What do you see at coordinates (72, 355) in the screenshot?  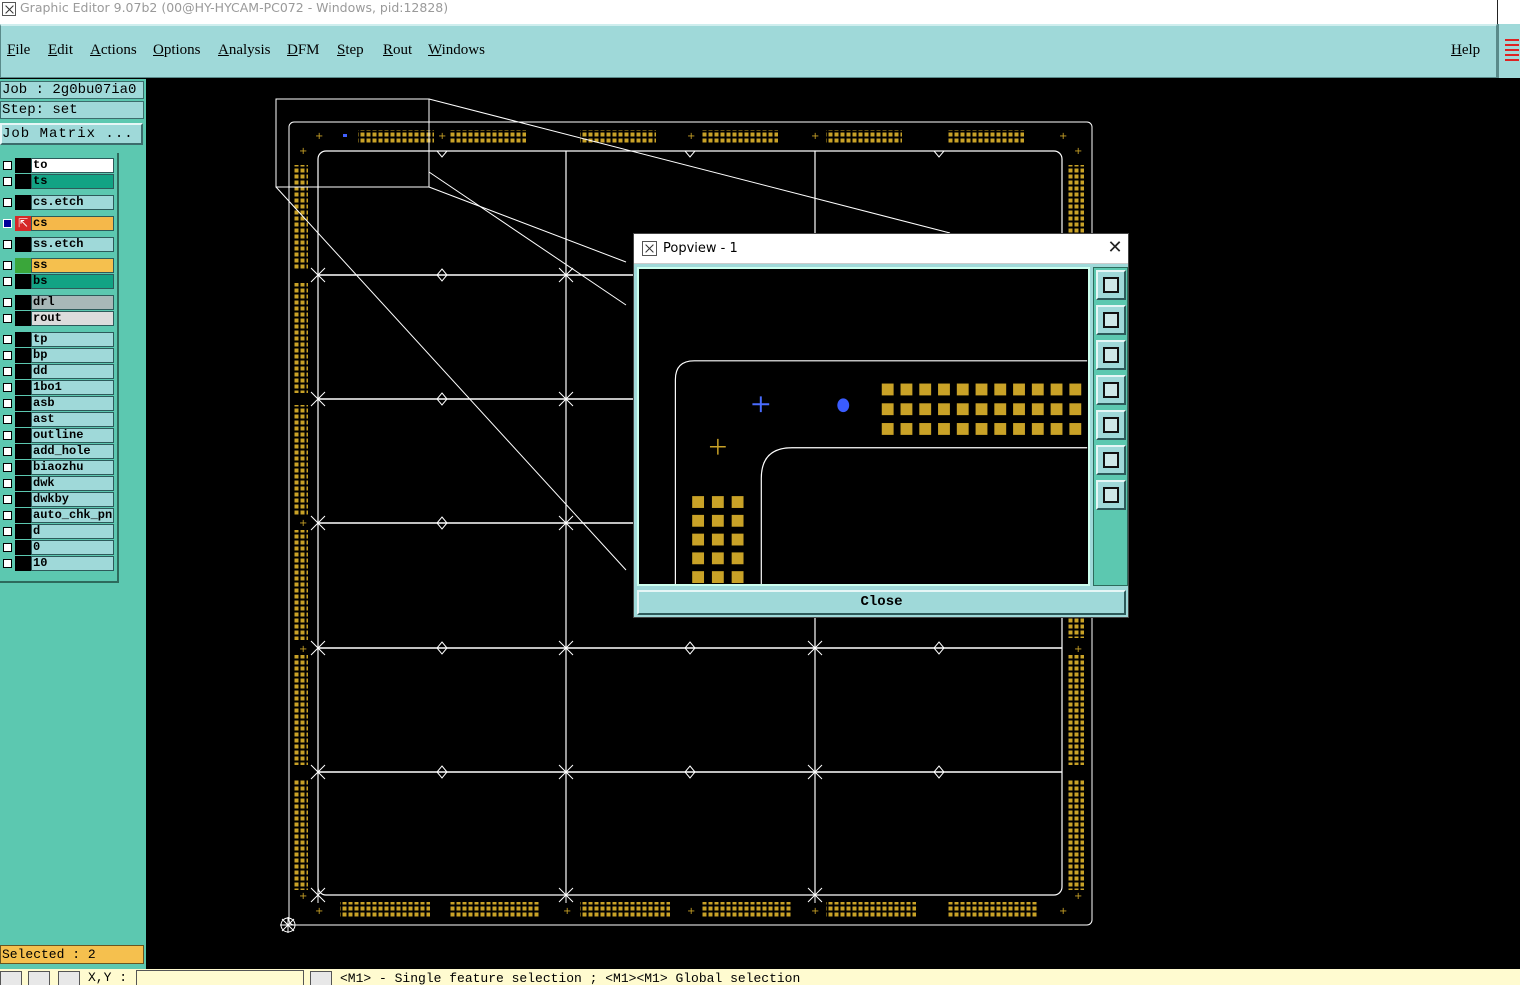 I see `layer-name: bp` at bounding box center [72, 355].